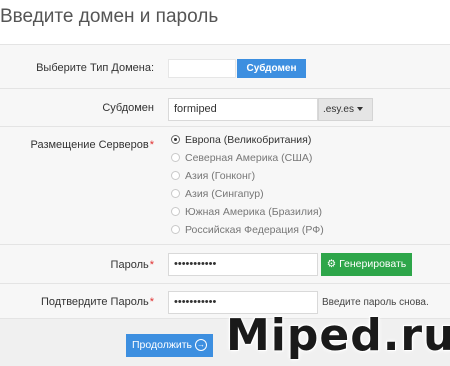  Describe the element at coordinates (254, 212) in the screenshot. I see `server-option-label: Южная Америка (Бразилия)` at that location.